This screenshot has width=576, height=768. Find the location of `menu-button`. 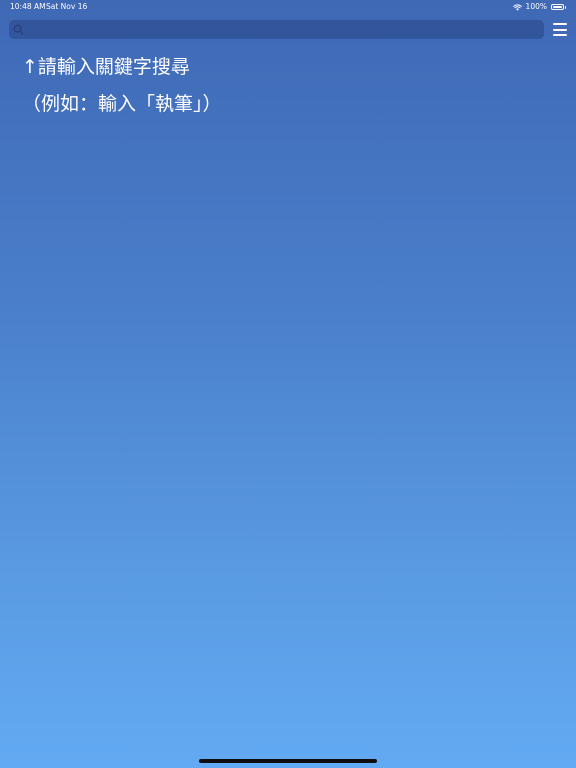

menu-button is located at coordinates (560, 29).